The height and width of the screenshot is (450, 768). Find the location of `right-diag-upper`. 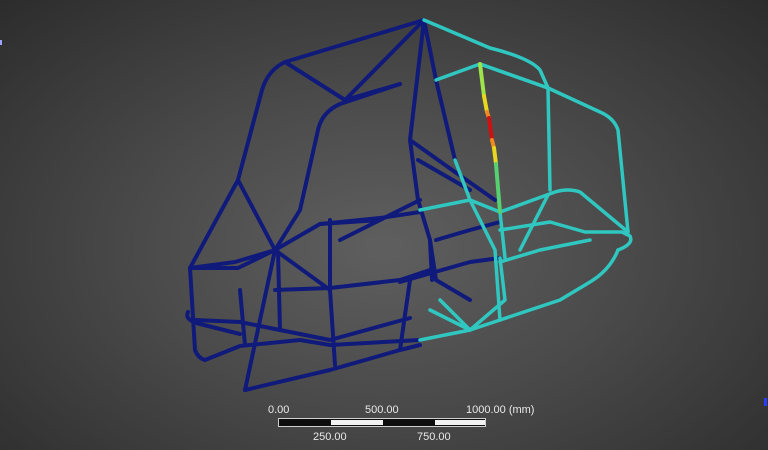

right-diag-upper is located at coordinates (549, 139).